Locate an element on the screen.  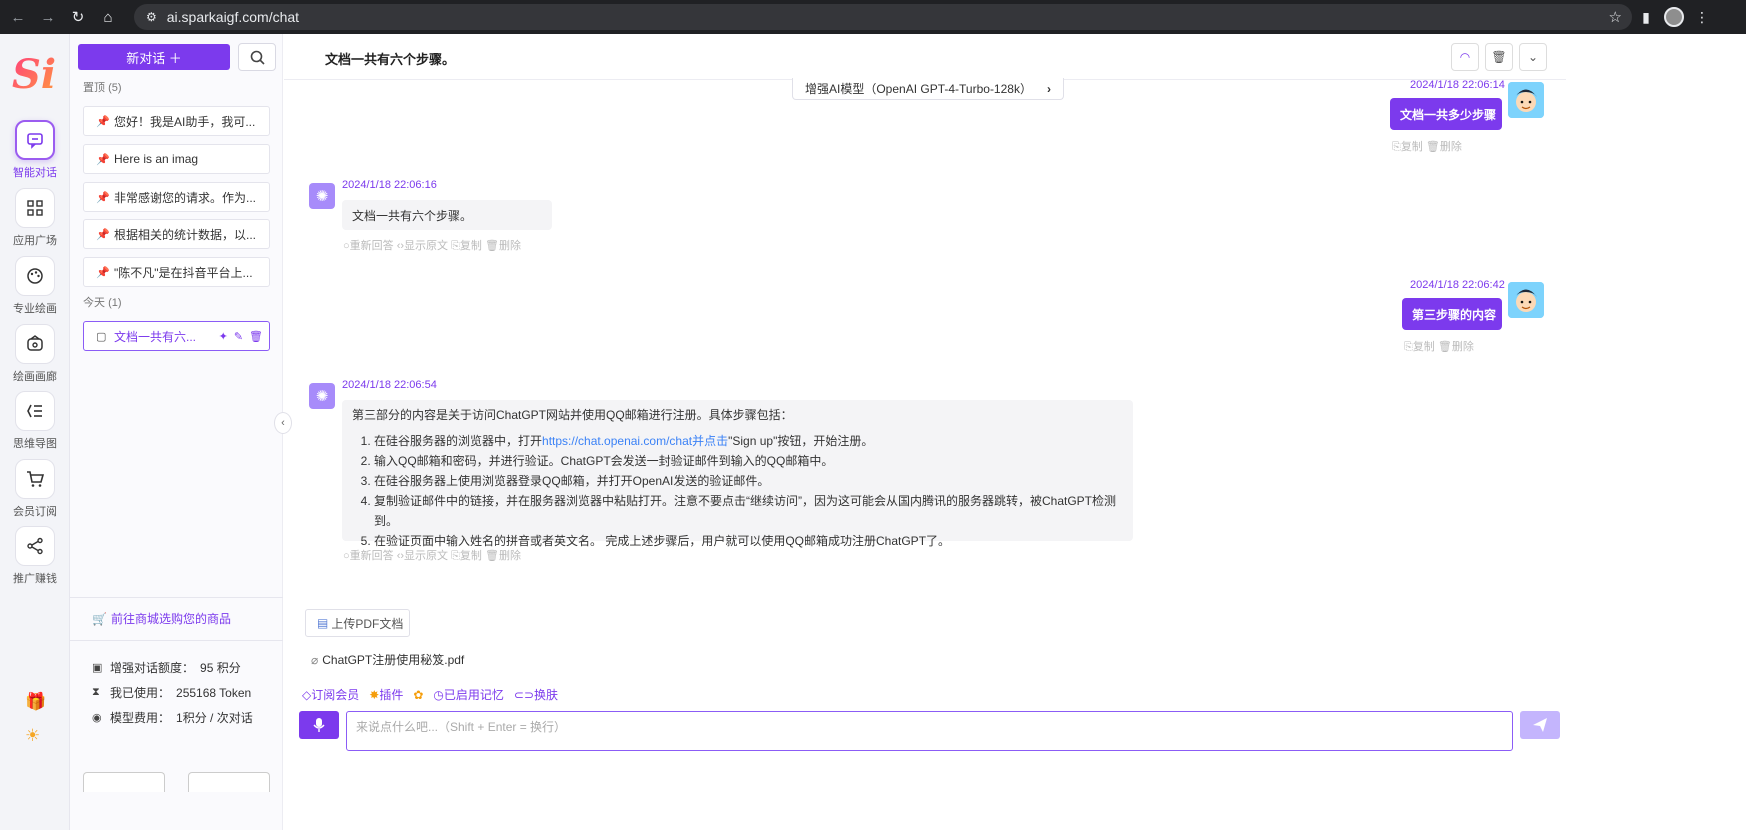
chat-header: 文档一共有六个步骤。 ◠ 🗑 ⌄ is located at coordinates (925, 57).